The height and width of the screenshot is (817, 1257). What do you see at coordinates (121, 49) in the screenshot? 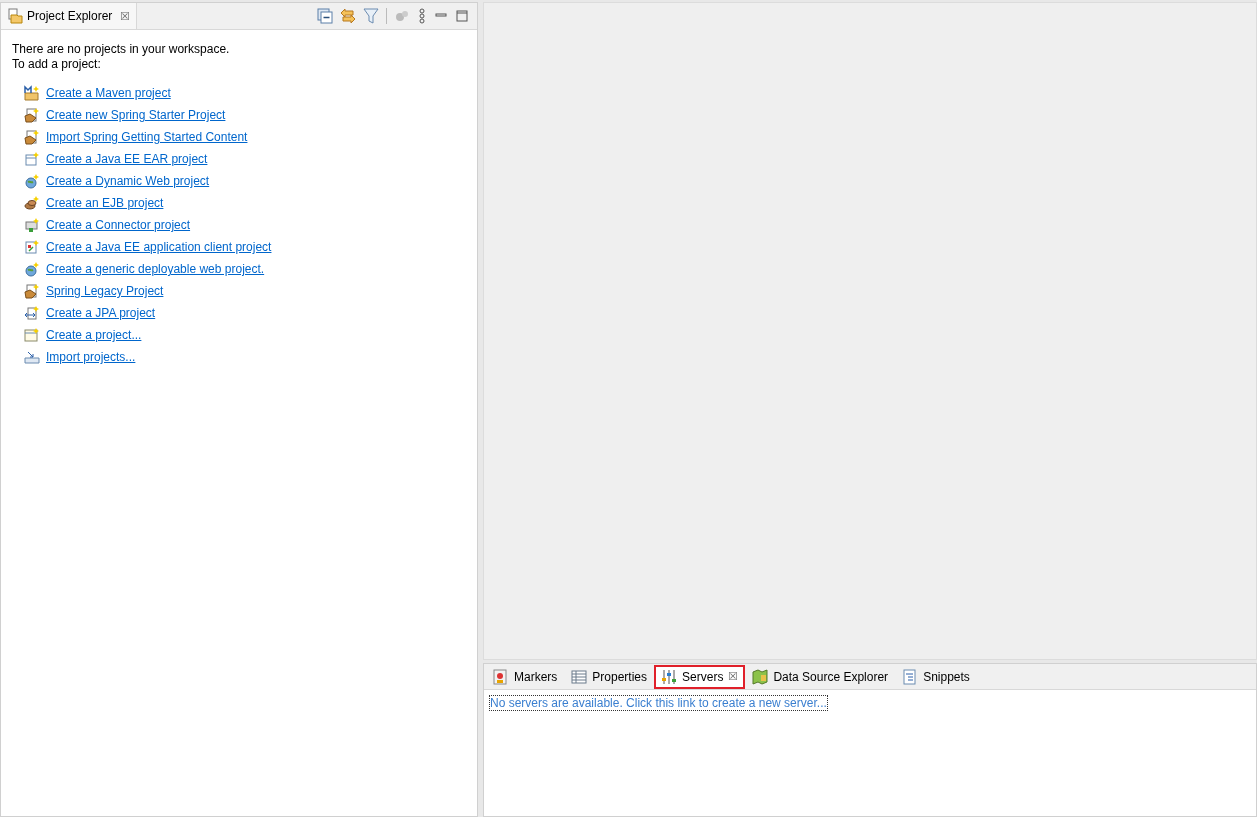
I see `message-text: There are no projects in your workspace.` at bounding box center [121, 49].